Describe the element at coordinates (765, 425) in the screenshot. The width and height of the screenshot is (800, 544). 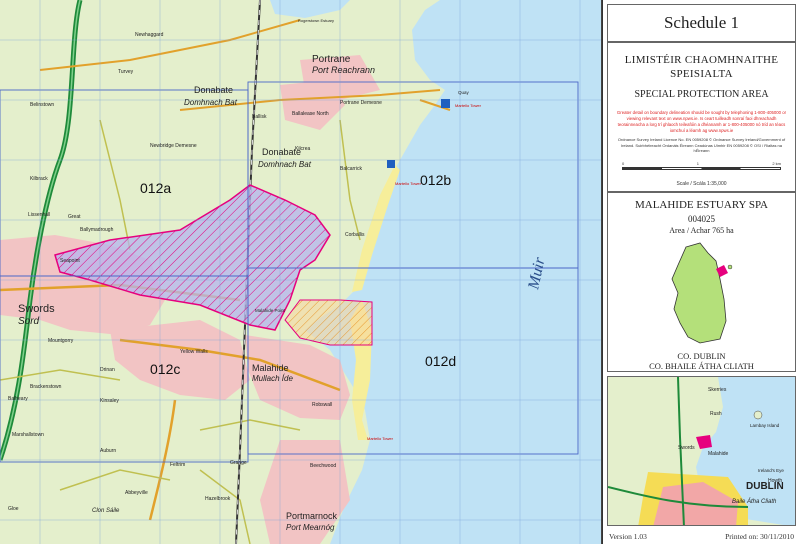
I see `inset-label-lambay: Lambay Island` at that location.